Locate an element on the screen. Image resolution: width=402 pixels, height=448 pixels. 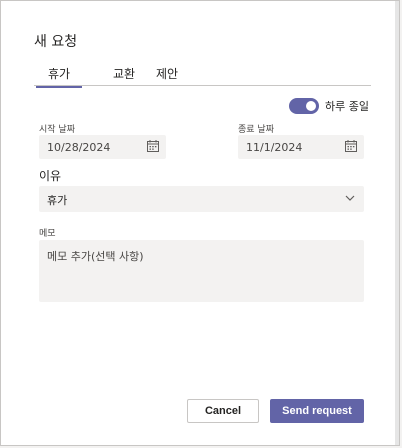
end-date-value: 11/1/2024 is located at coordinates (274, 147).